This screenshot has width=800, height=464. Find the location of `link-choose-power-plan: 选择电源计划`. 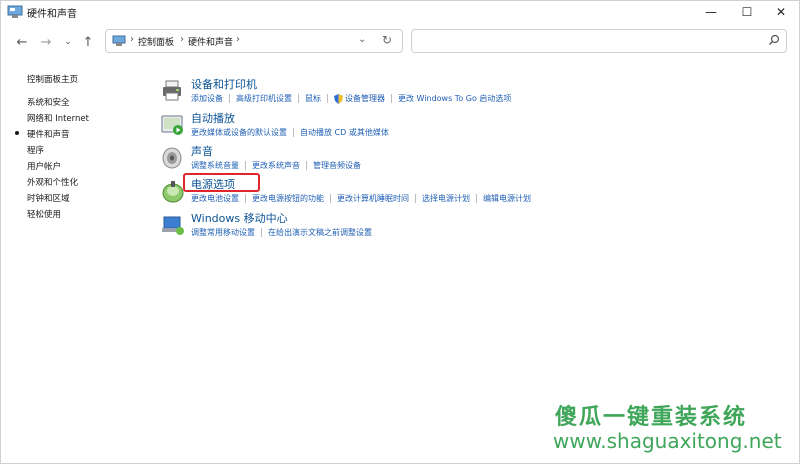

link-choose-power-plan: 选择电源计划 is located at coordinates (446, 198).